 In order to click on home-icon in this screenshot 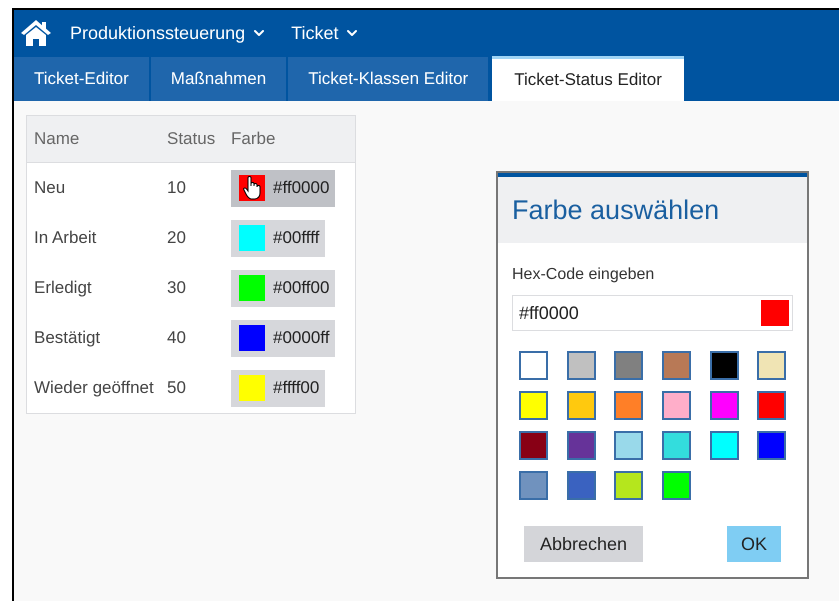, I will do `click(36, 33)`.